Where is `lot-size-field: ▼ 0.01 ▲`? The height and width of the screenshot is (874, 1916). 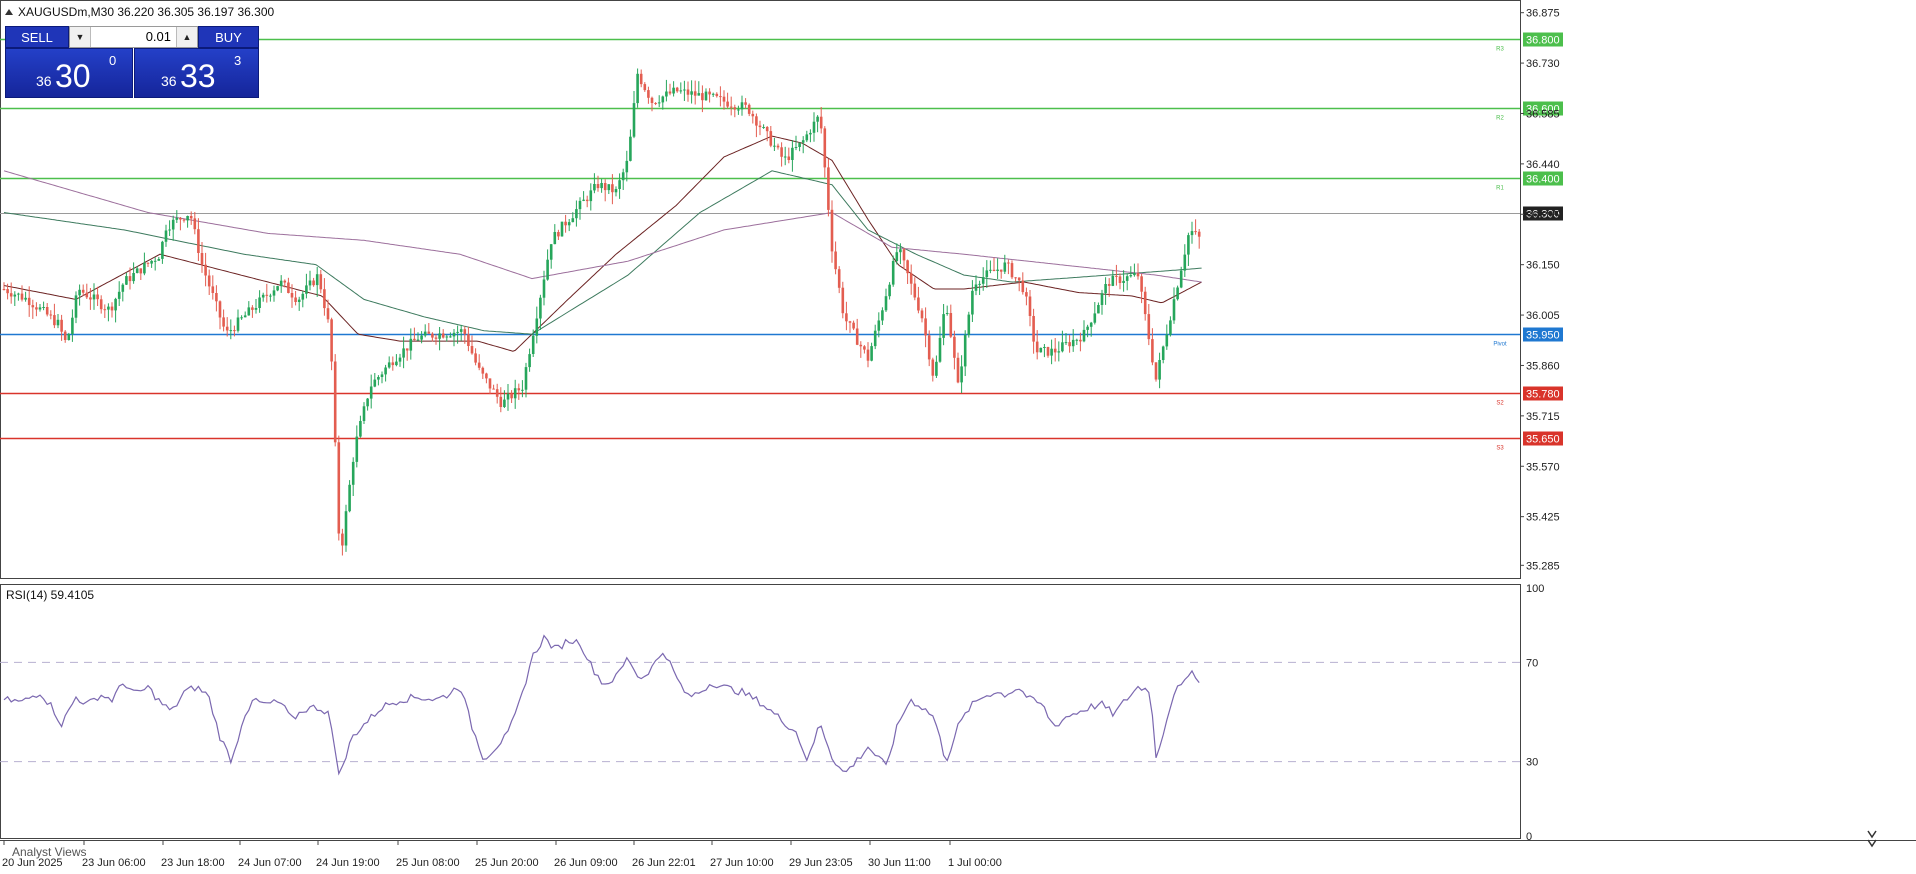
lot-size-field: ▼ 0.01 ▲ is located at coordinates (133, 37).